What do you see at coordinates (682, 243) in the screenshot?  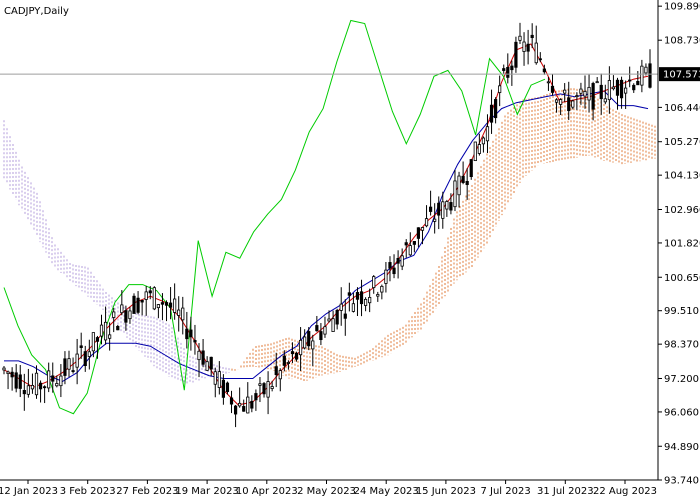 I see `y-tick-label: 101.820` at bounding box center [682, 243].